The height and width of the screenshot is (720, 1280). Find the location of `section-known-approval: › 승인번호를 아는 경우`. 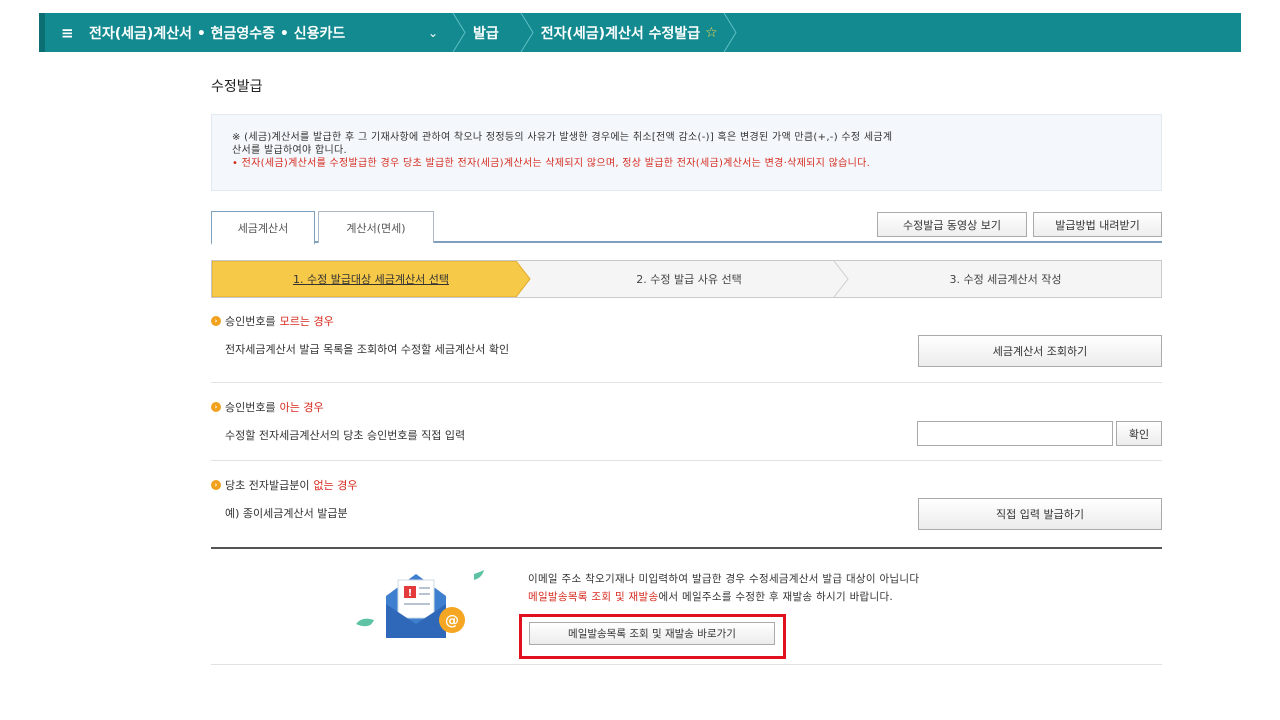

section-known-approval: › 승인번호를 아는 경우 is located at coordinates (686, 407).